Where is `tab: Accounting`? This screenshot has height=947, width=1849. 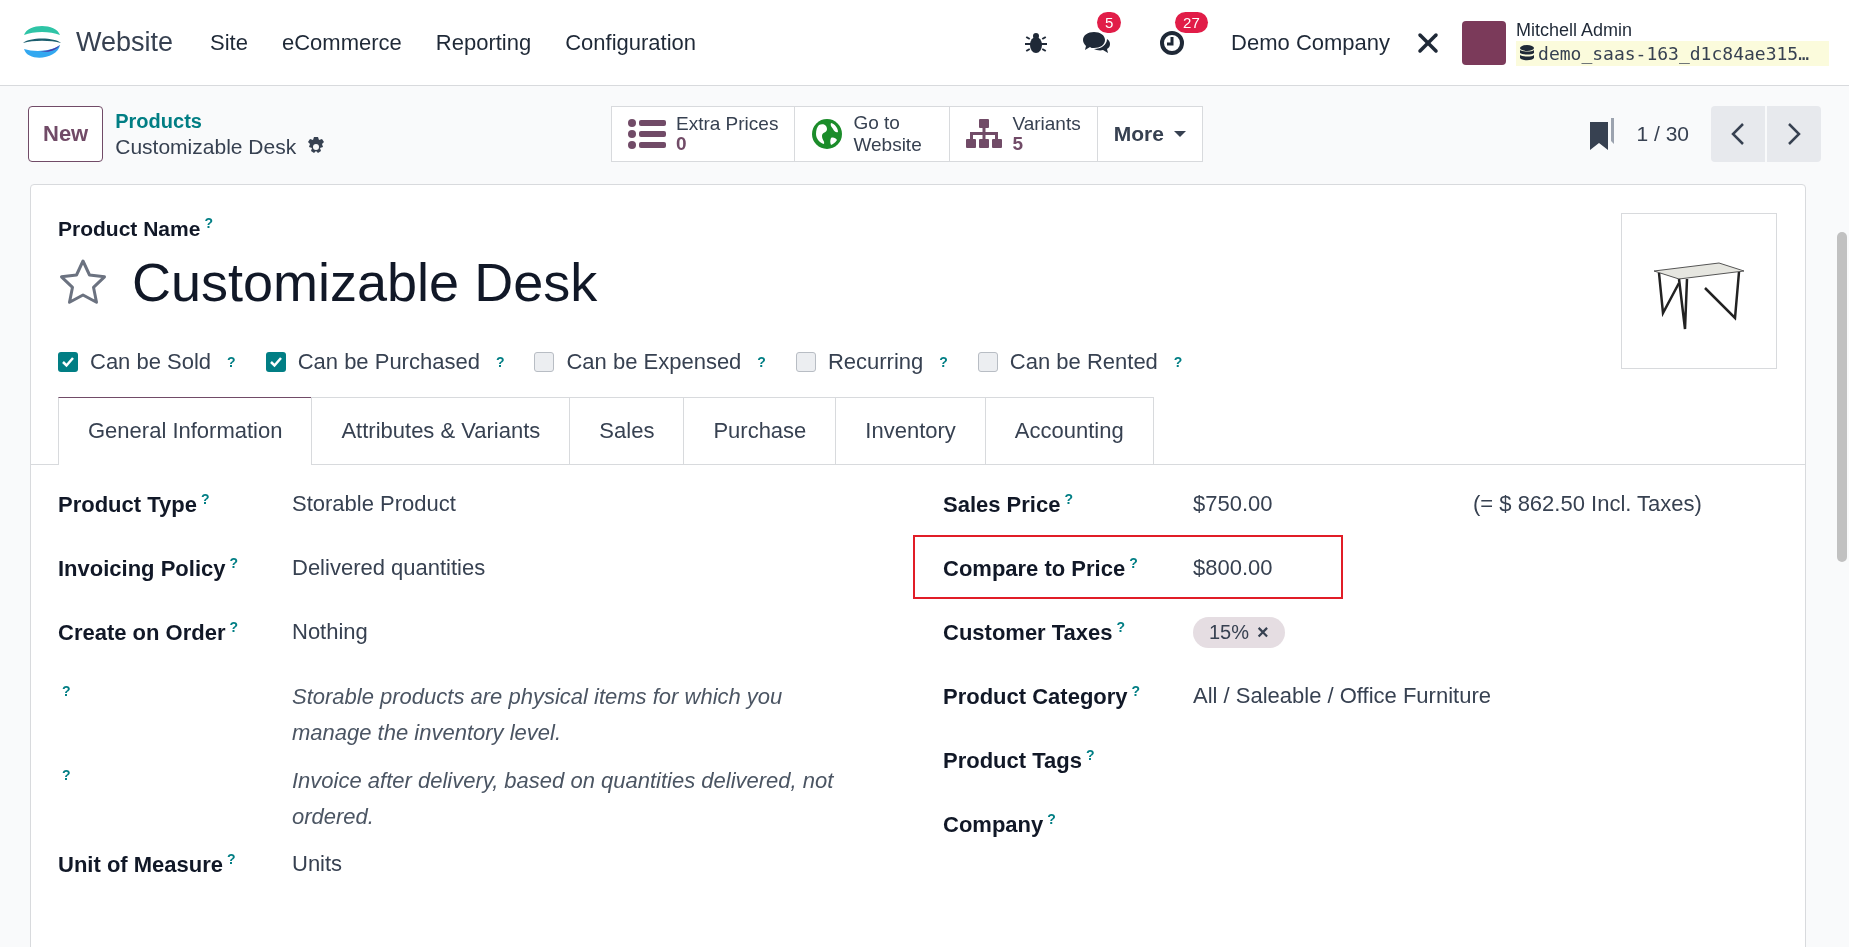 tab: Accounting is located at coordinates (1069, 430).